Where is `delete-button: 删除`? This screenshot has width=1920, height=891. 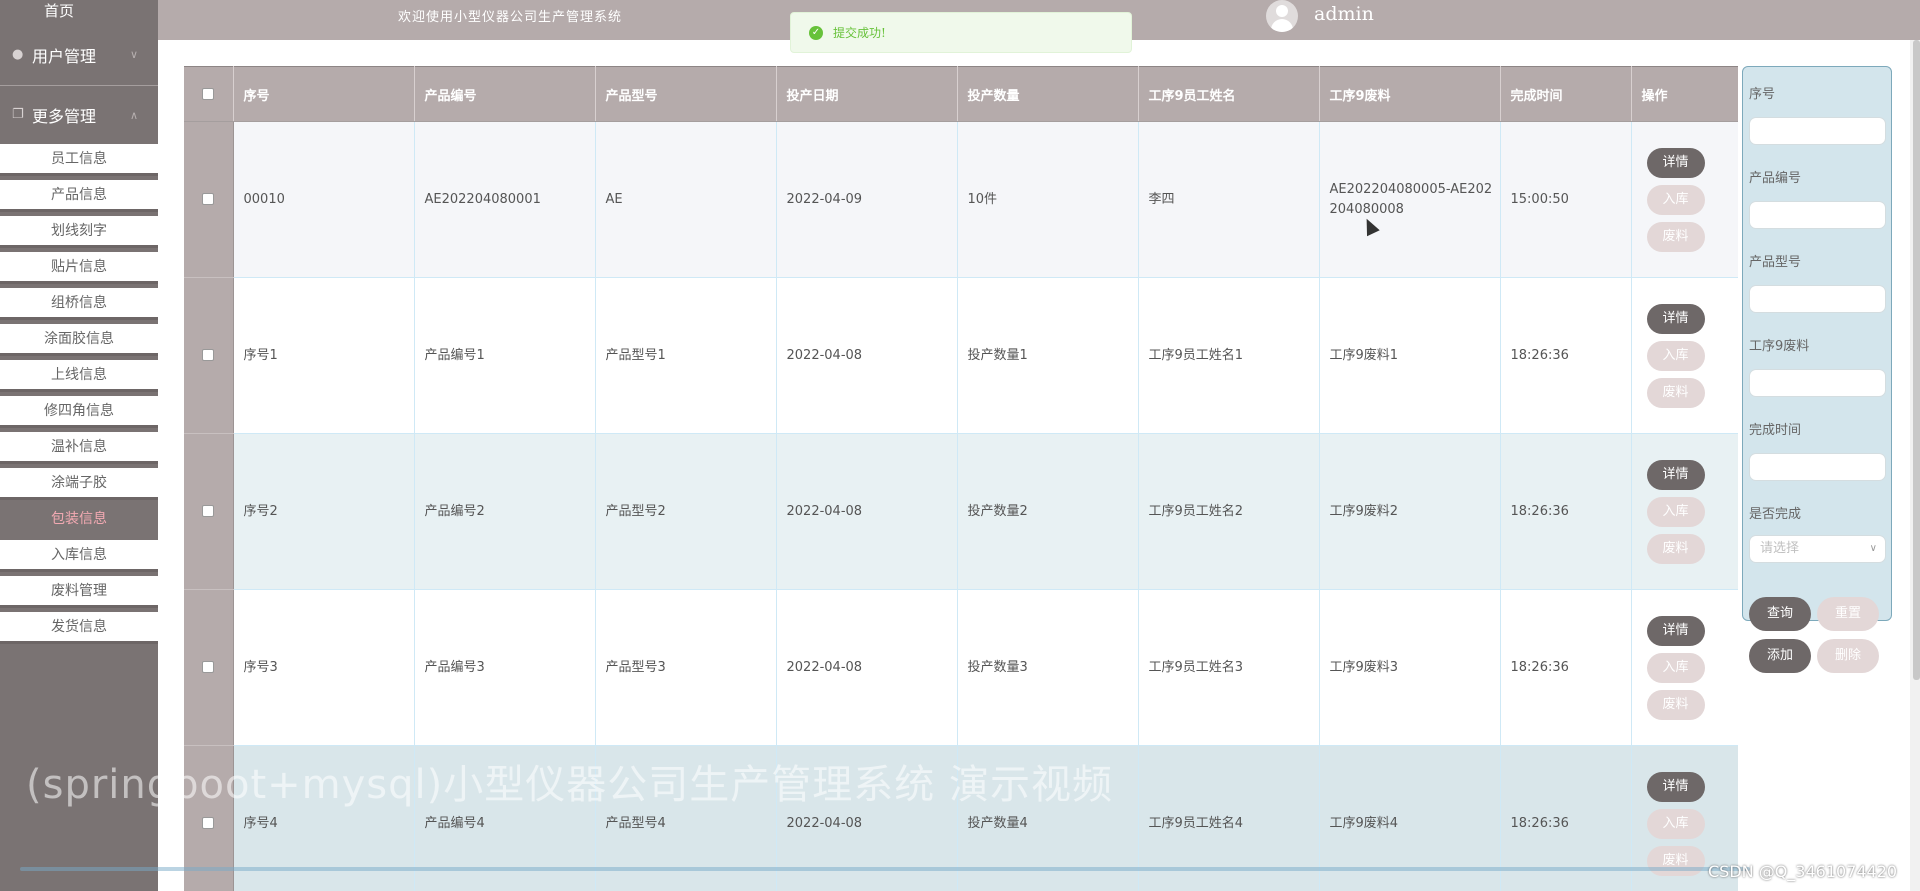
delete-button: 删除 is located at coordinates (1848, 656).